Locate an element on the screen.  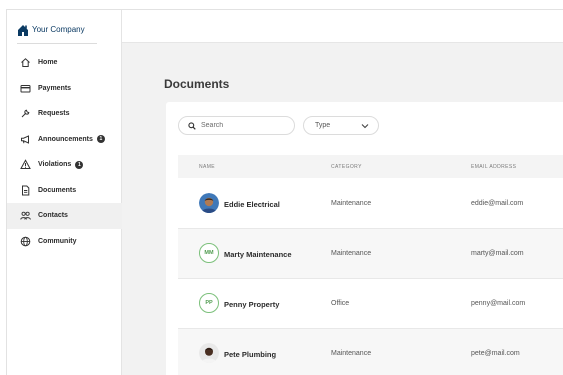
sidebar-item-label: Announcements is located at coordinates (65, 139).